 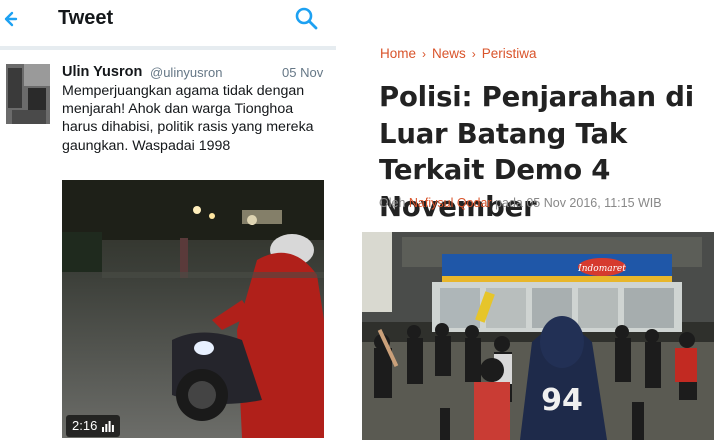 What do you see at coordinates (449, 53) in the screenshot?
I see `breadcrumb-news: News` at bounding box center [449, 53].